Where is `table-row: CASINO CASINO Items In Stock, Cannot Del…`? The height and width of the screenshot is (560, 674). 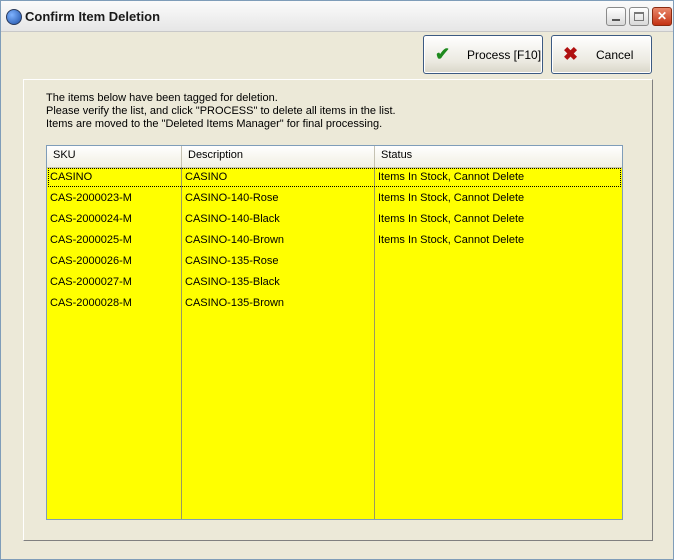
table-row: CASINO CASINO Items In Stock, Cannot Del… is located at coordinates (334, 177).